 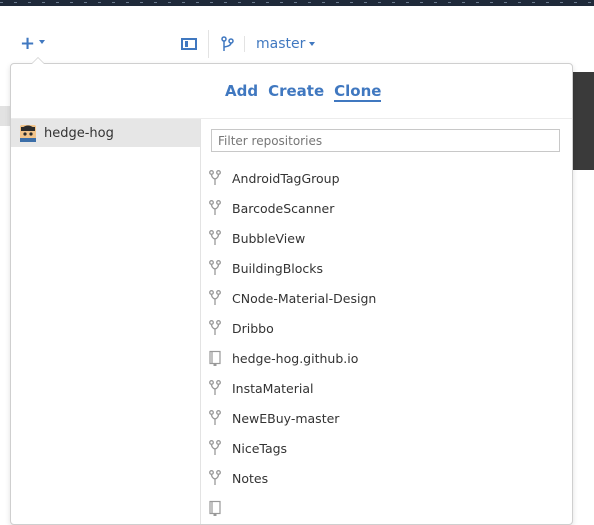 What do you see at coordinates (38, 61) in the screenshot?
I see `popover-arrow` at bounding box center [38, 61].